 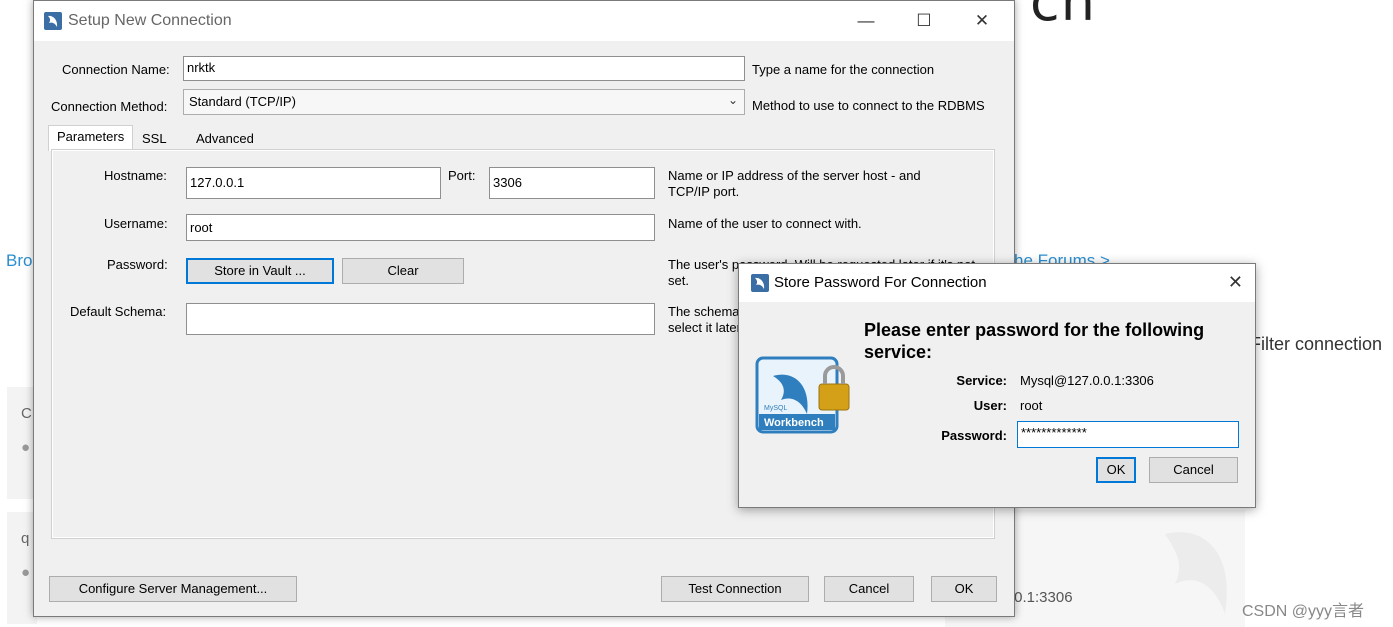 What do you see at coordinates (1063, 16) in the screenshot?
I see `home-title-fragment: ch` at bounding box center [1063, 16].